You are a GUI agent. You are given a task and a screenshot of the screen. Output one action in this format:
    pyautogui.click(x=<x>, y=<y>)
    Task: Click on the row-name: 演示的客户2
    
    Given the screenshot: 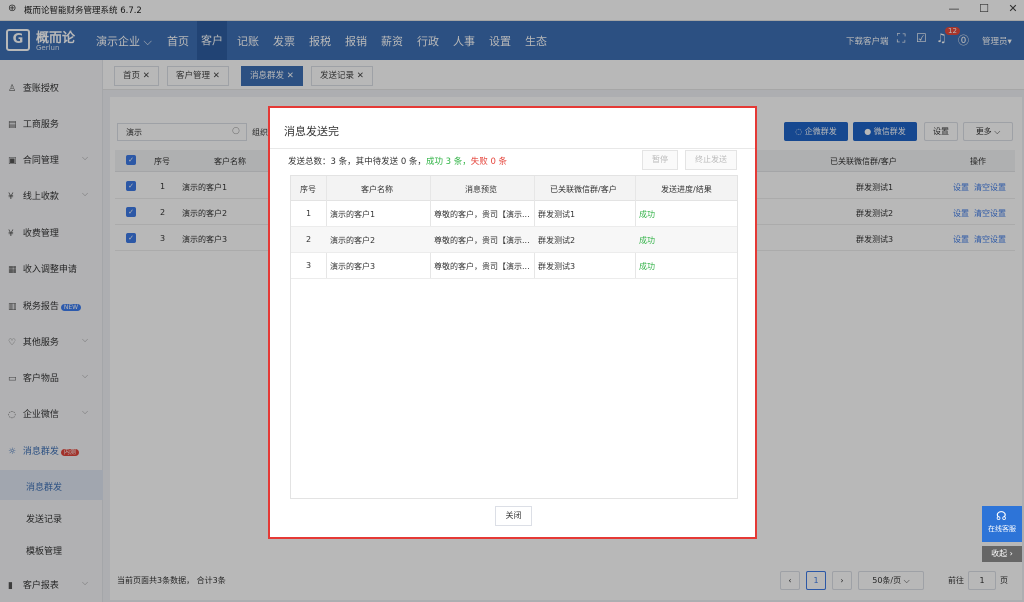 What is the action you would take?
    pyautogui.click(x=353, y=240)
    